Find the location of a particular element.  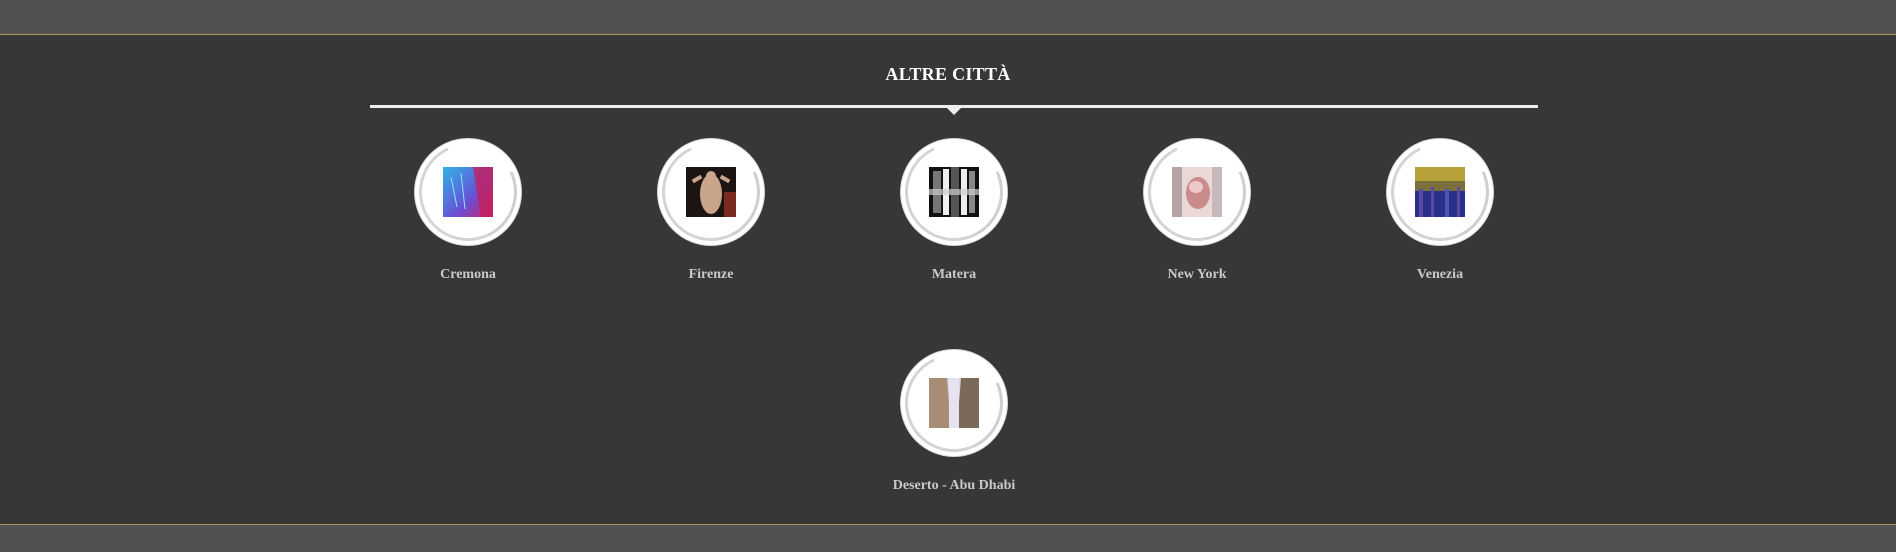

city-label: Deserto - Abu Dhabi is located at coordinates (954, 486).